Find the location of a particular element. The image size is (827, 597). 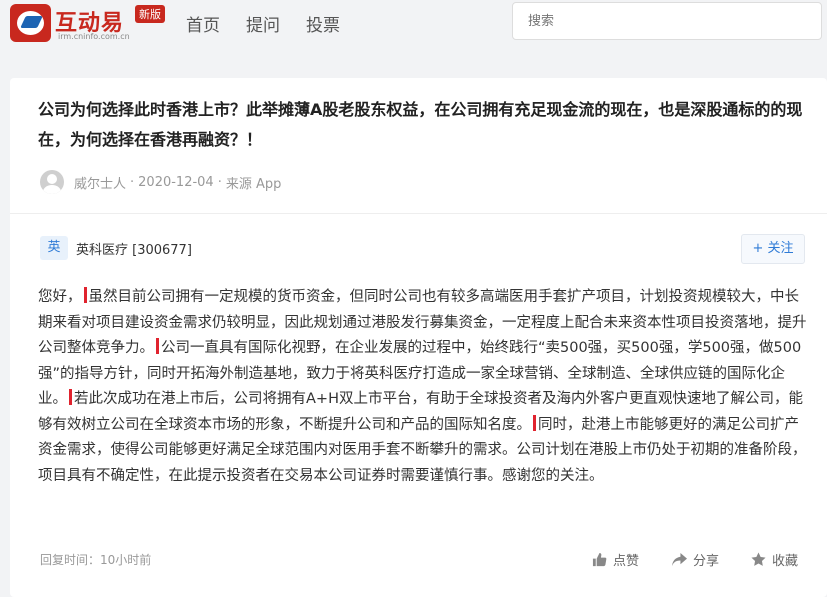

divider is located at coordinates (418, 213).